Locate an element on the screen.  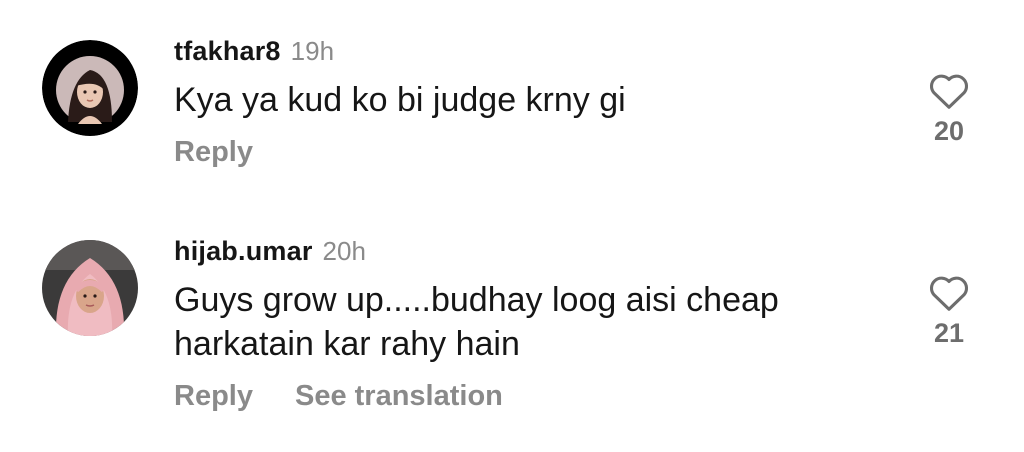
like-control: 21 is located at coordinates (949, 311).